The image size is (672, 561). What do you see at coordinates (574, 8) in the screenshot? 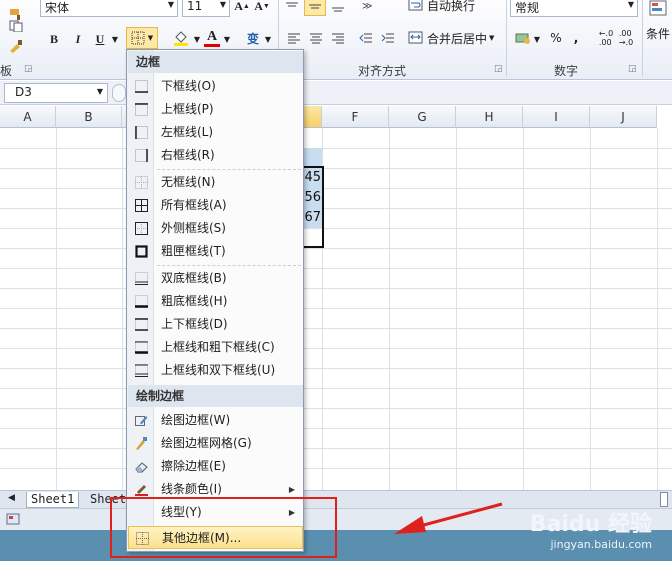
I see `number-format-select: 常规 ▼` at bounding box center [574, 8].